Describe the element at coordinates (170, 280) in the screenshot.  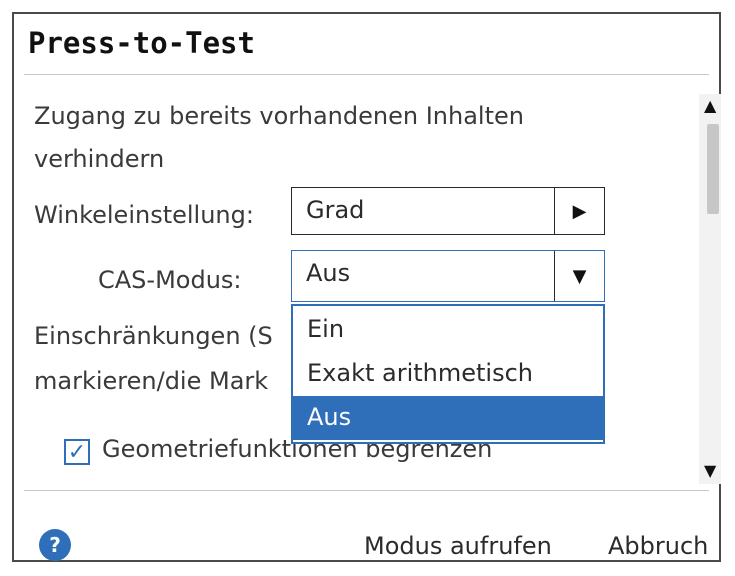
I see `cas-mode-label: CAS-Modus:` at that location.